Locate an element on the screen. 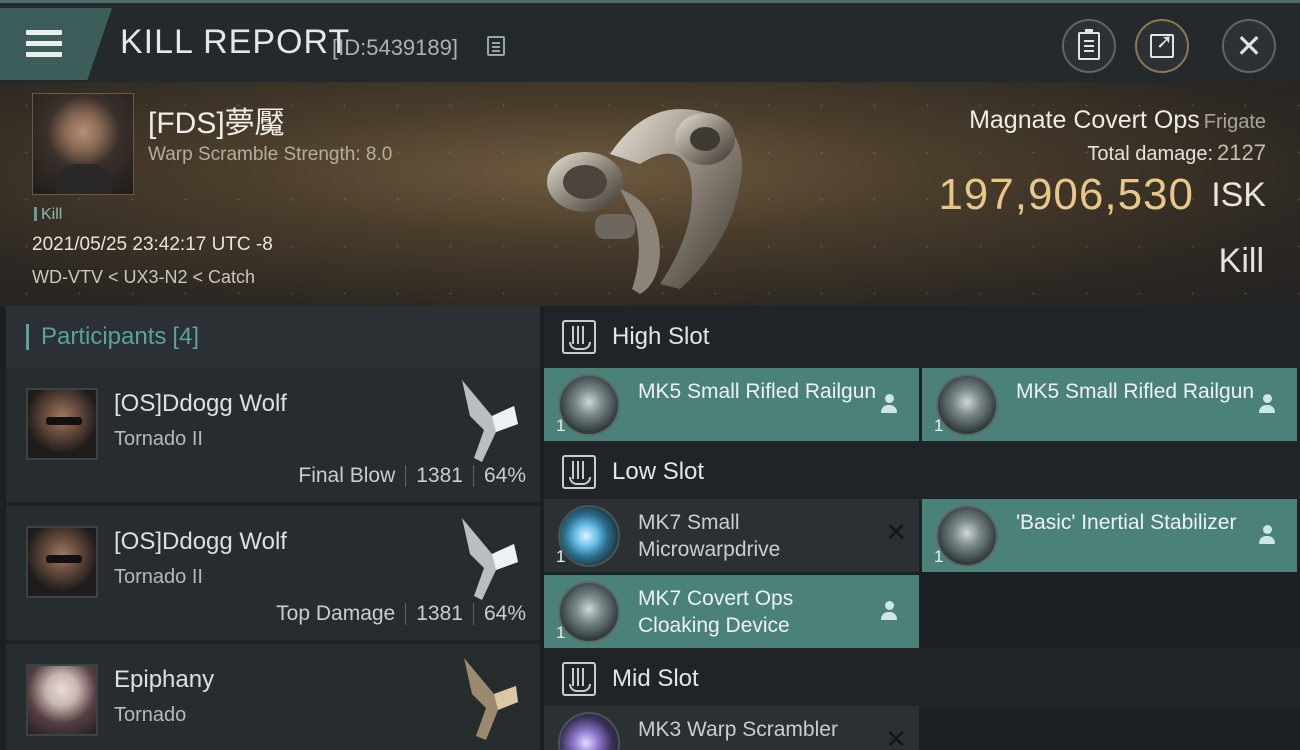  participant-name: Epiphany is located at coordinates (164, 679).